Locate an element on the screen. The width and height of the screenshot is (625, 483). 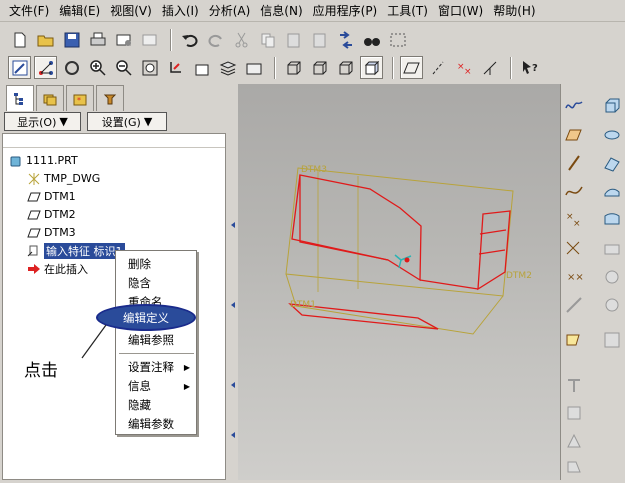
orient-icon is located at coordinates (175, 67).